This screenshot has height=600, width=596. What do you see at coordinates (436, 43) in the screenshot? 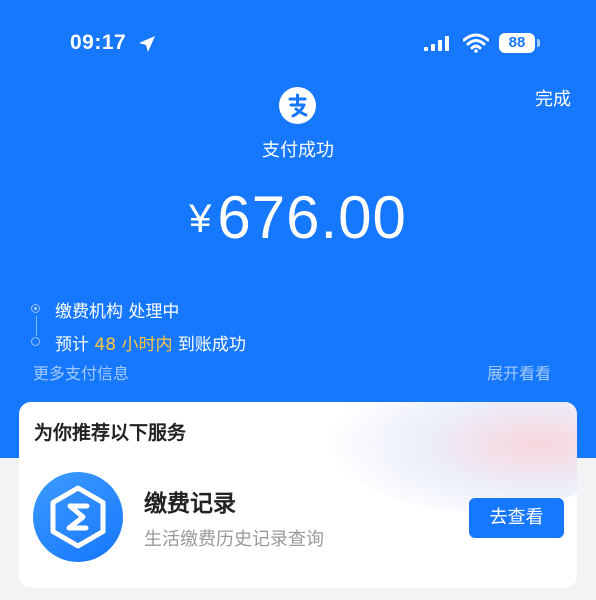
I see `cellular-signal-icon` at bounding box center [436, 43].